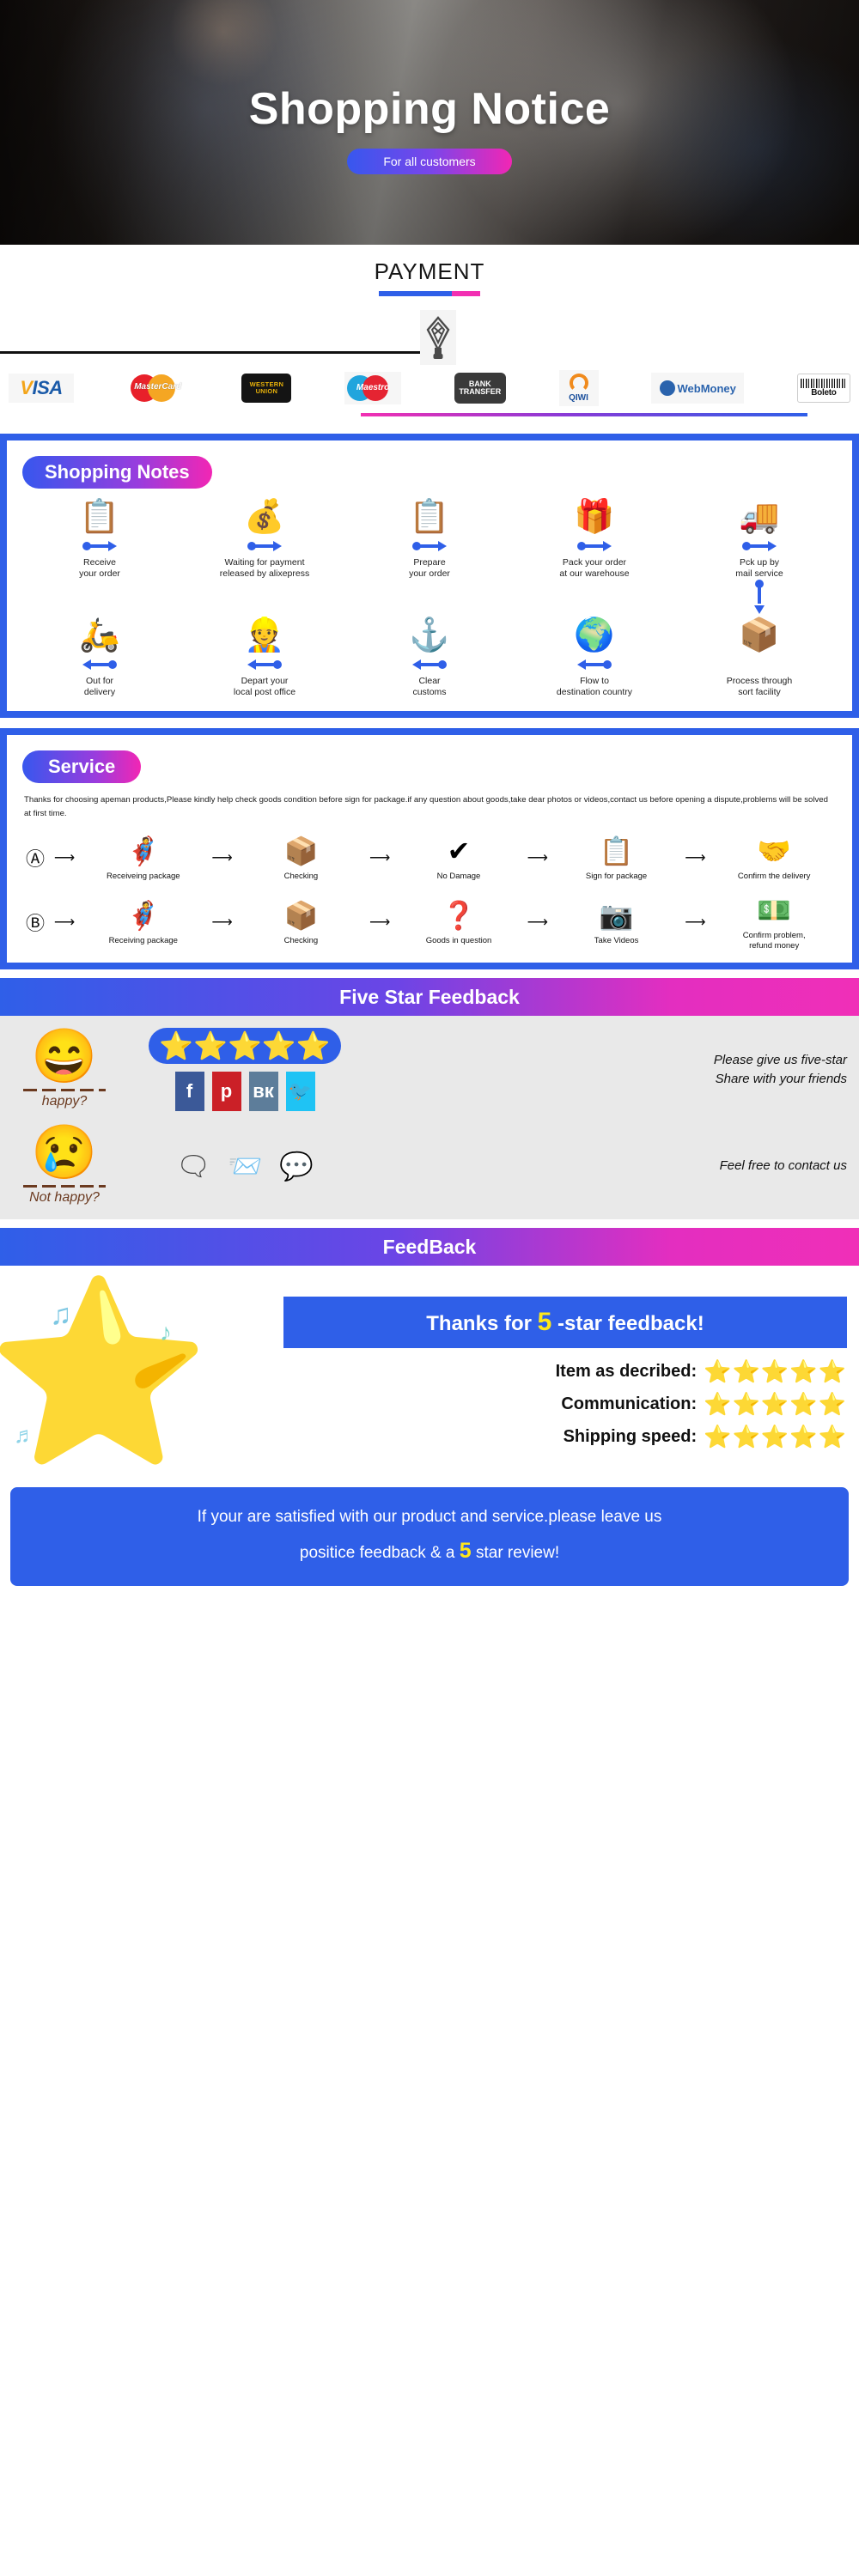 The height and width of the screenshot is (2576, 859). What do you see at coordinates (100, 568) in the screenshot?
I see `note-label: Receive your order` at bounding box center [100, 568].